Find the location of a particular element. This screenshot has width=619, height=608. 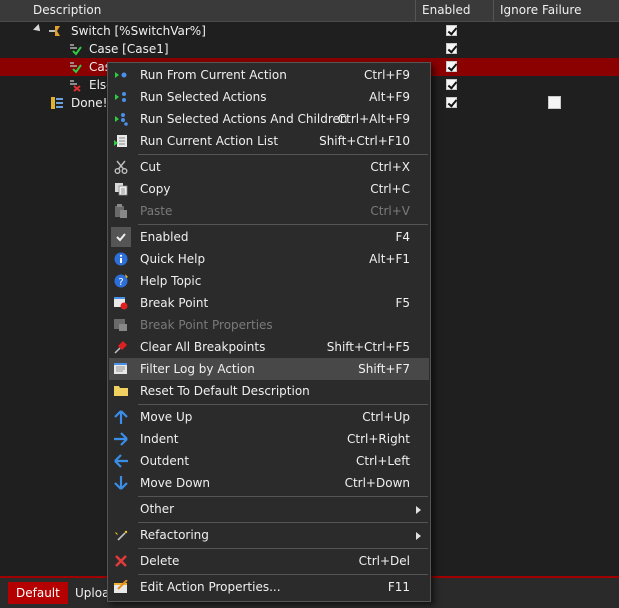

run-children-icon is located at coordinates (121, 119).